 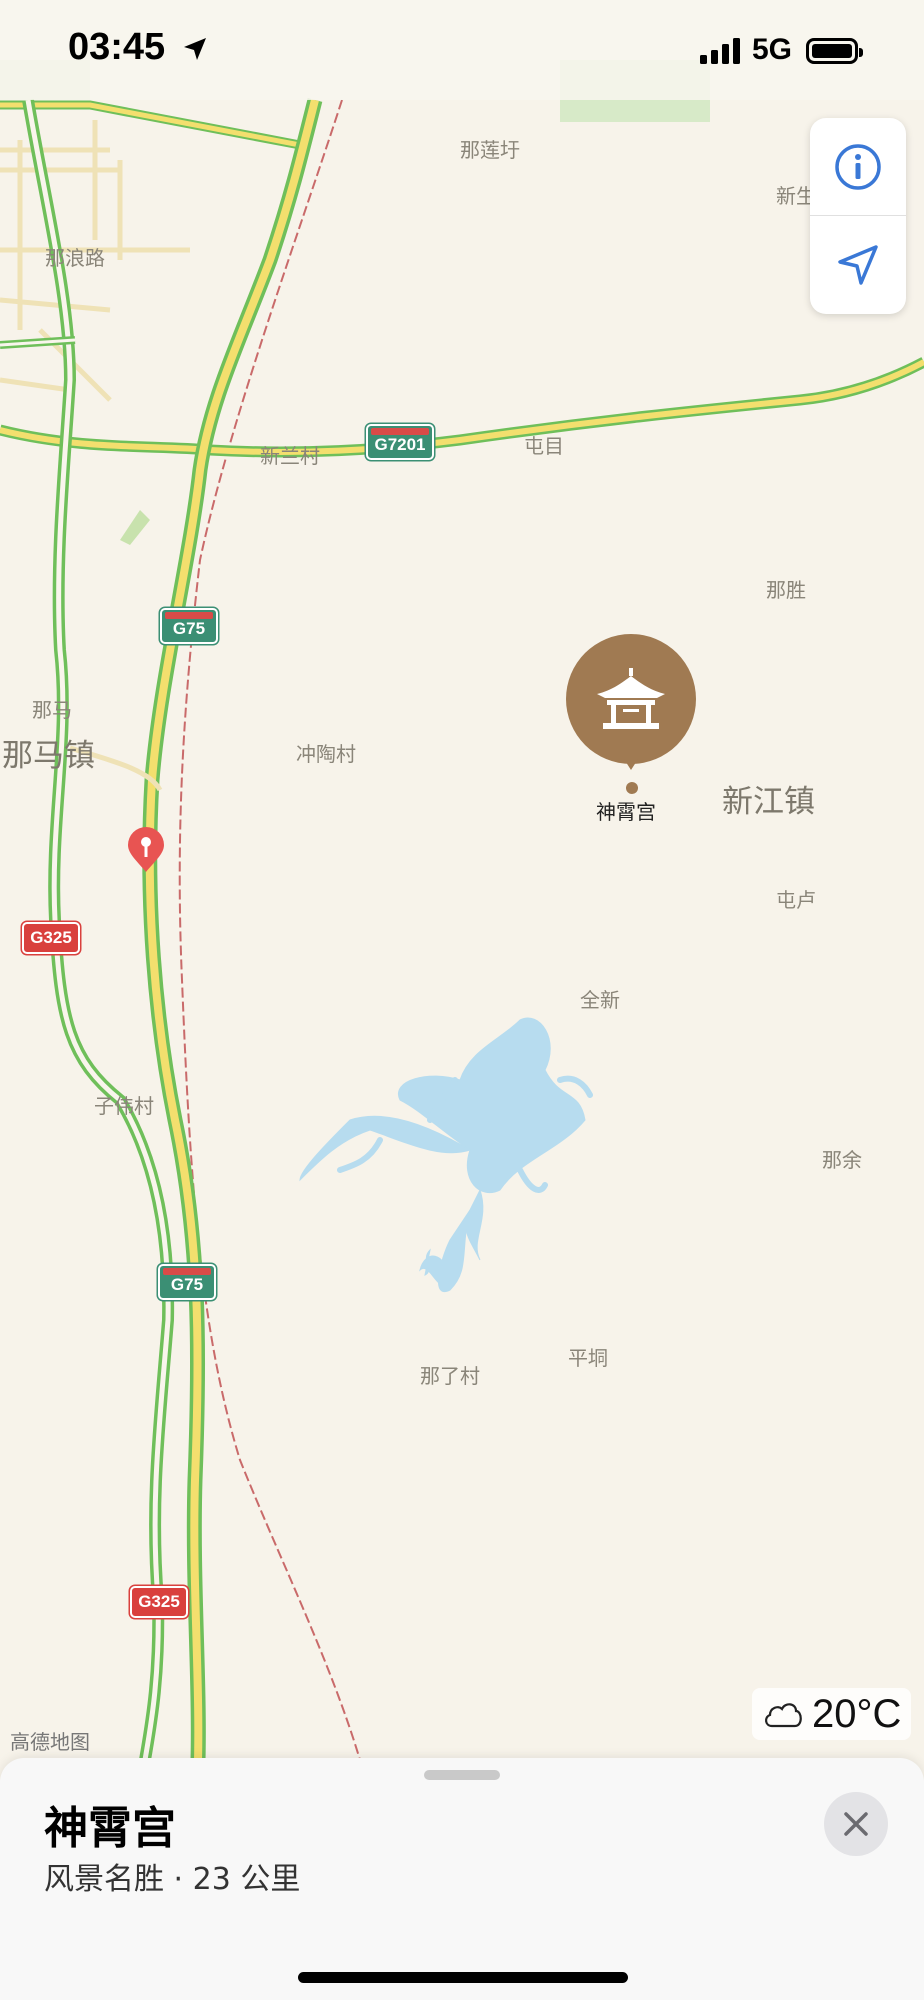 I want to click on place-label-nasheng: 那胜, so click(x=786, y=590).